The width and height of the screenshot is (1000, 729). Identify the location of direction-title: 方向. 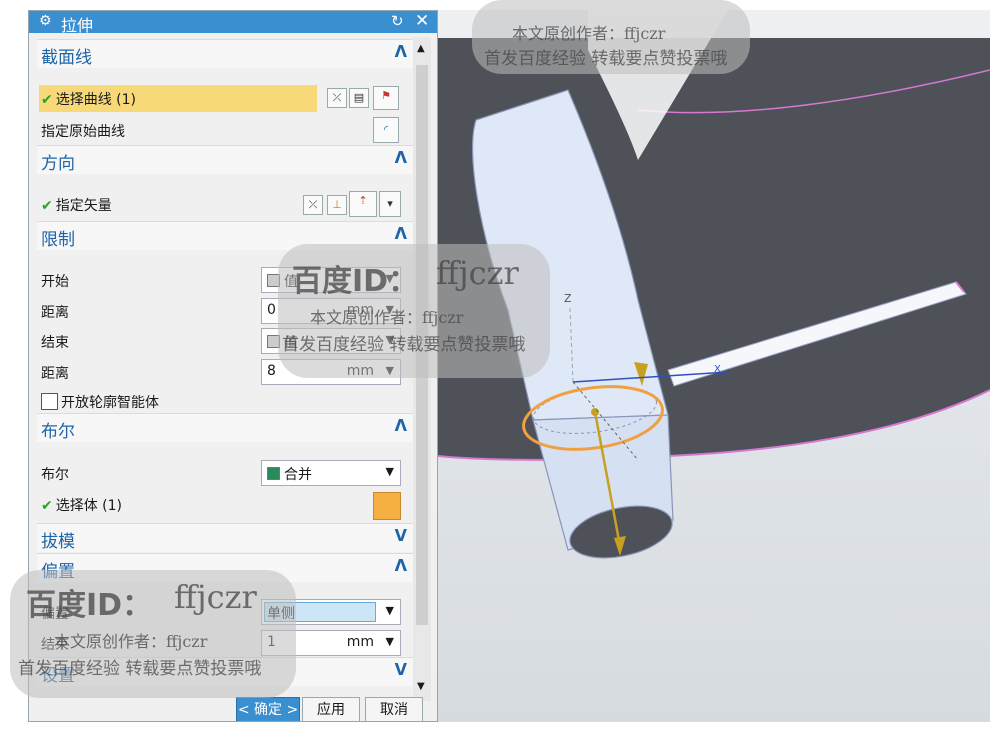
(58, 164).